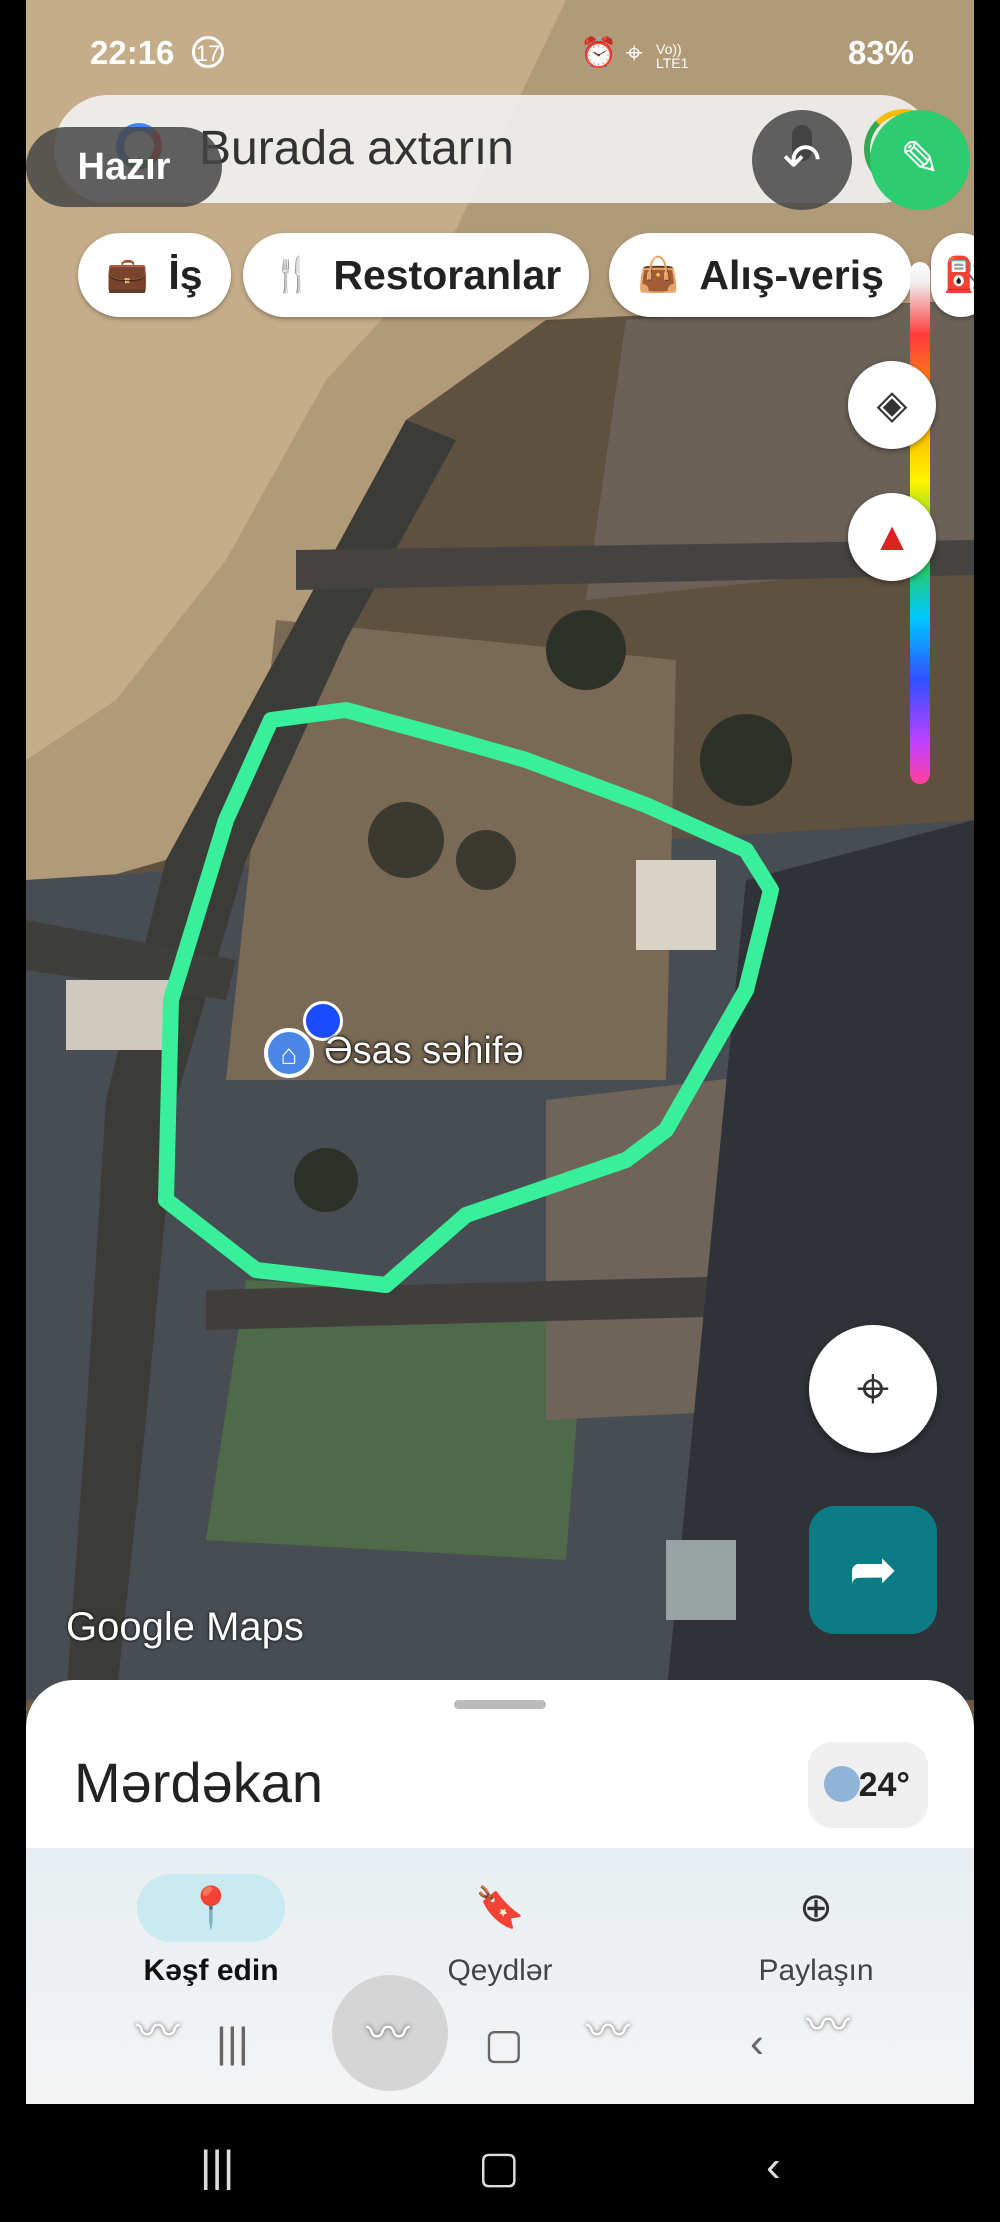  Describe the element at coordinates (424, 1051) in the screenshot. I see `home-label: Əsas səhifə` at that location.